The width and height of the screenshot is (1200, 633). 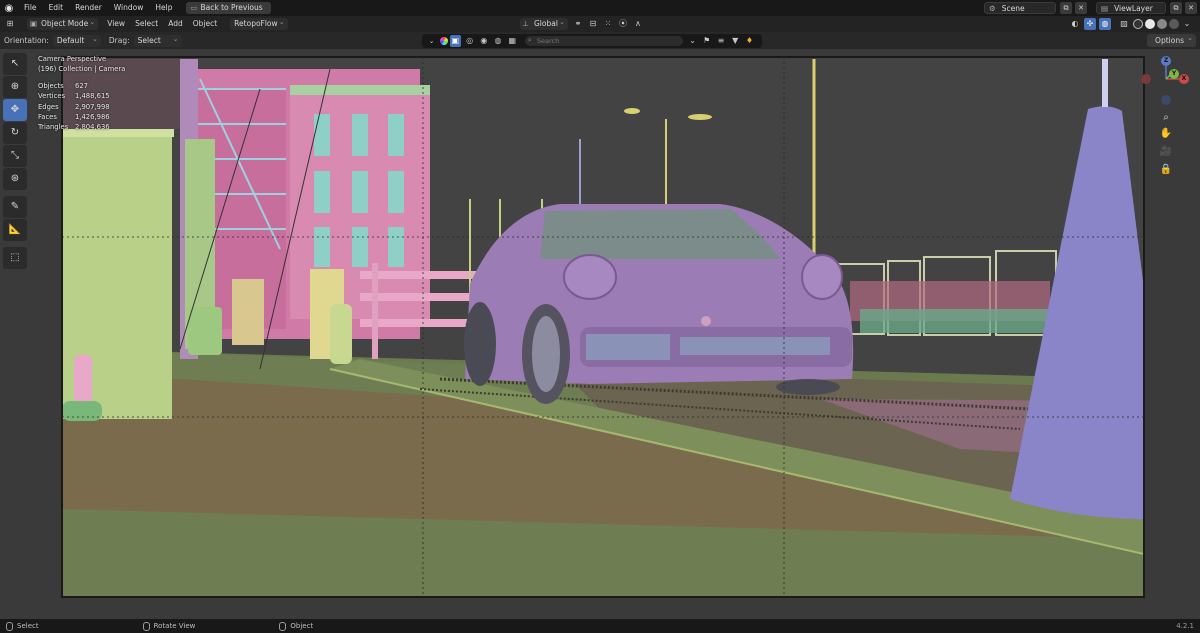 I want to click on viewport-shading-controls: ◐ ✢ ◍ ▨ ⌄, so click(x=1132, y=24).